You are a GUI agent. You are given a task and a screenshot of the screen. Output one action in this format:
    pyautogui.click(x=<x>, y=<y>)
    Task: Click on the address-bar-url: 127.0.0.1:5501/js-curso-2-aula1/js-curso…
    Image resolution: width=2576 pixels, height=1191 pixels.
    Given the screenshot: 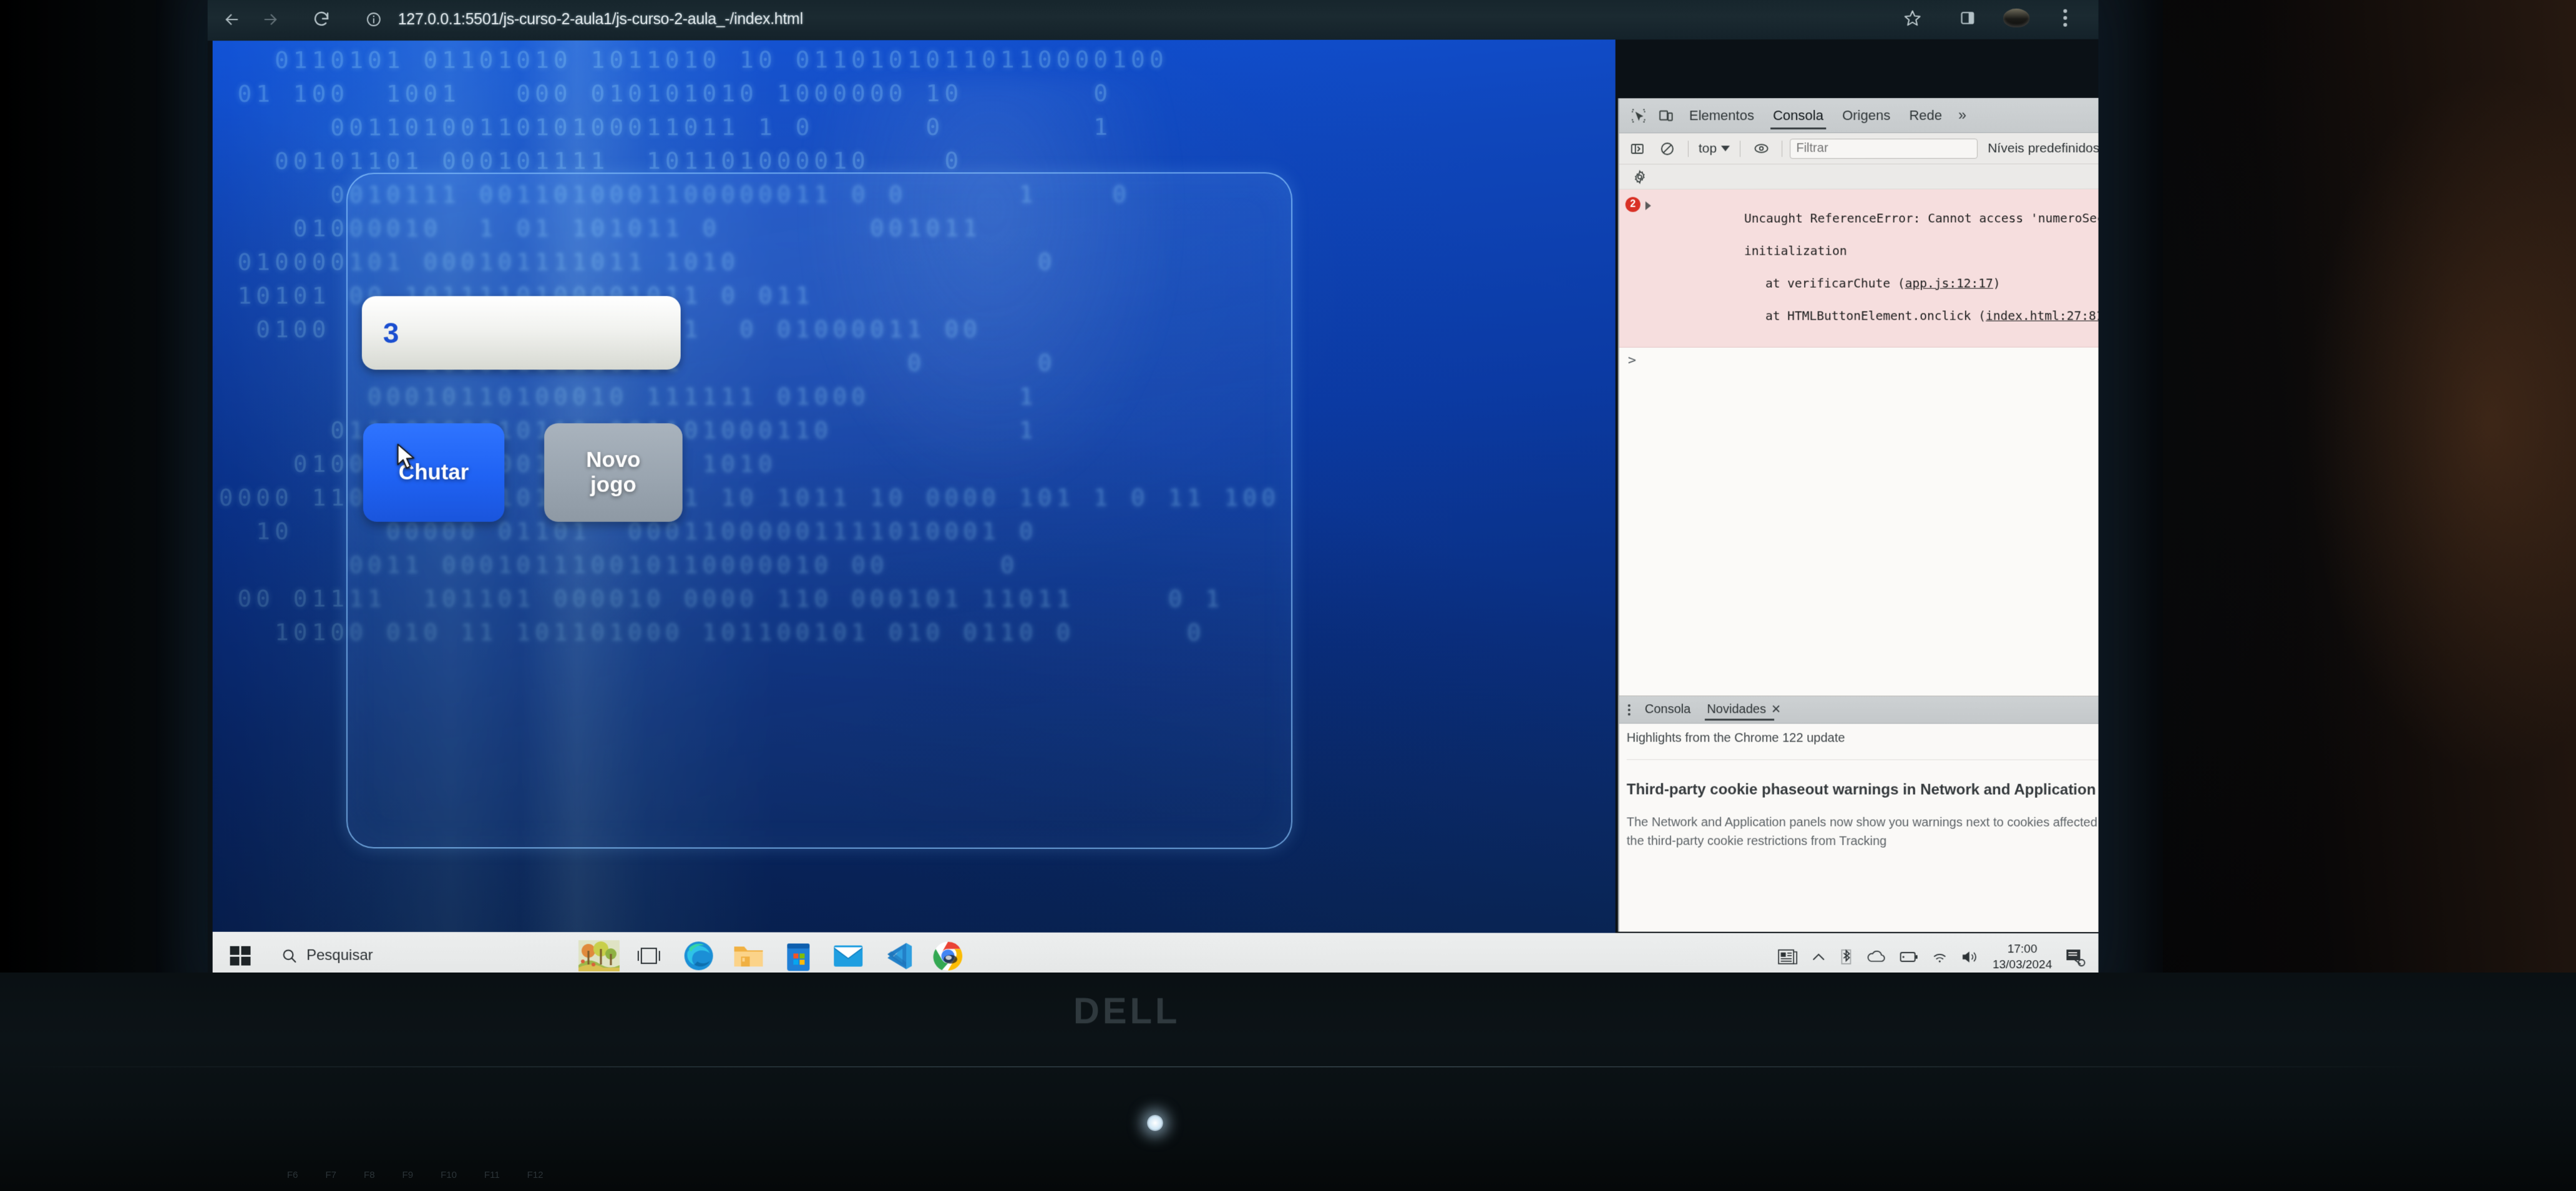 What is the action you would take?
    pyautogui.click(x=600, y=19)
    